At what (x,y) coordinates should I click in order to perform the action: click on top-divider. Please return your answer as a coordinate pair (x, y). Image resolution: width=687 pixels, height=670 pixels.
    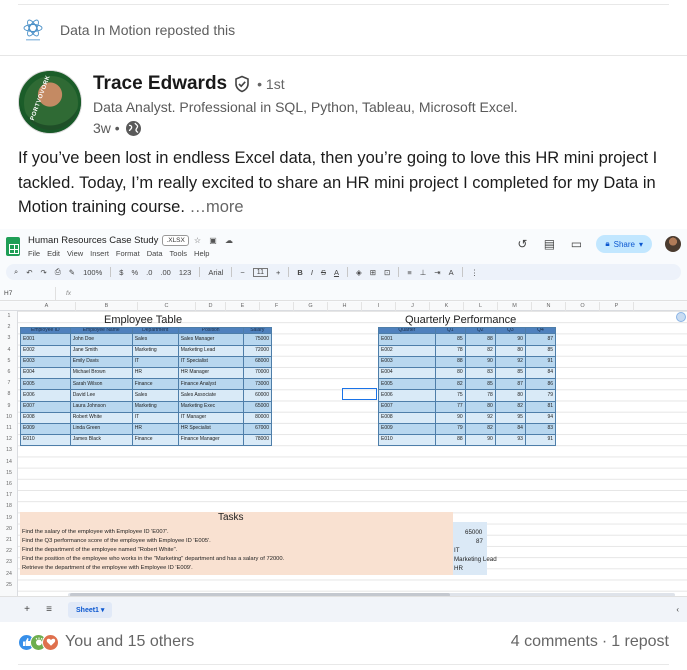
    Looking at the image, I should click on (343, 4).